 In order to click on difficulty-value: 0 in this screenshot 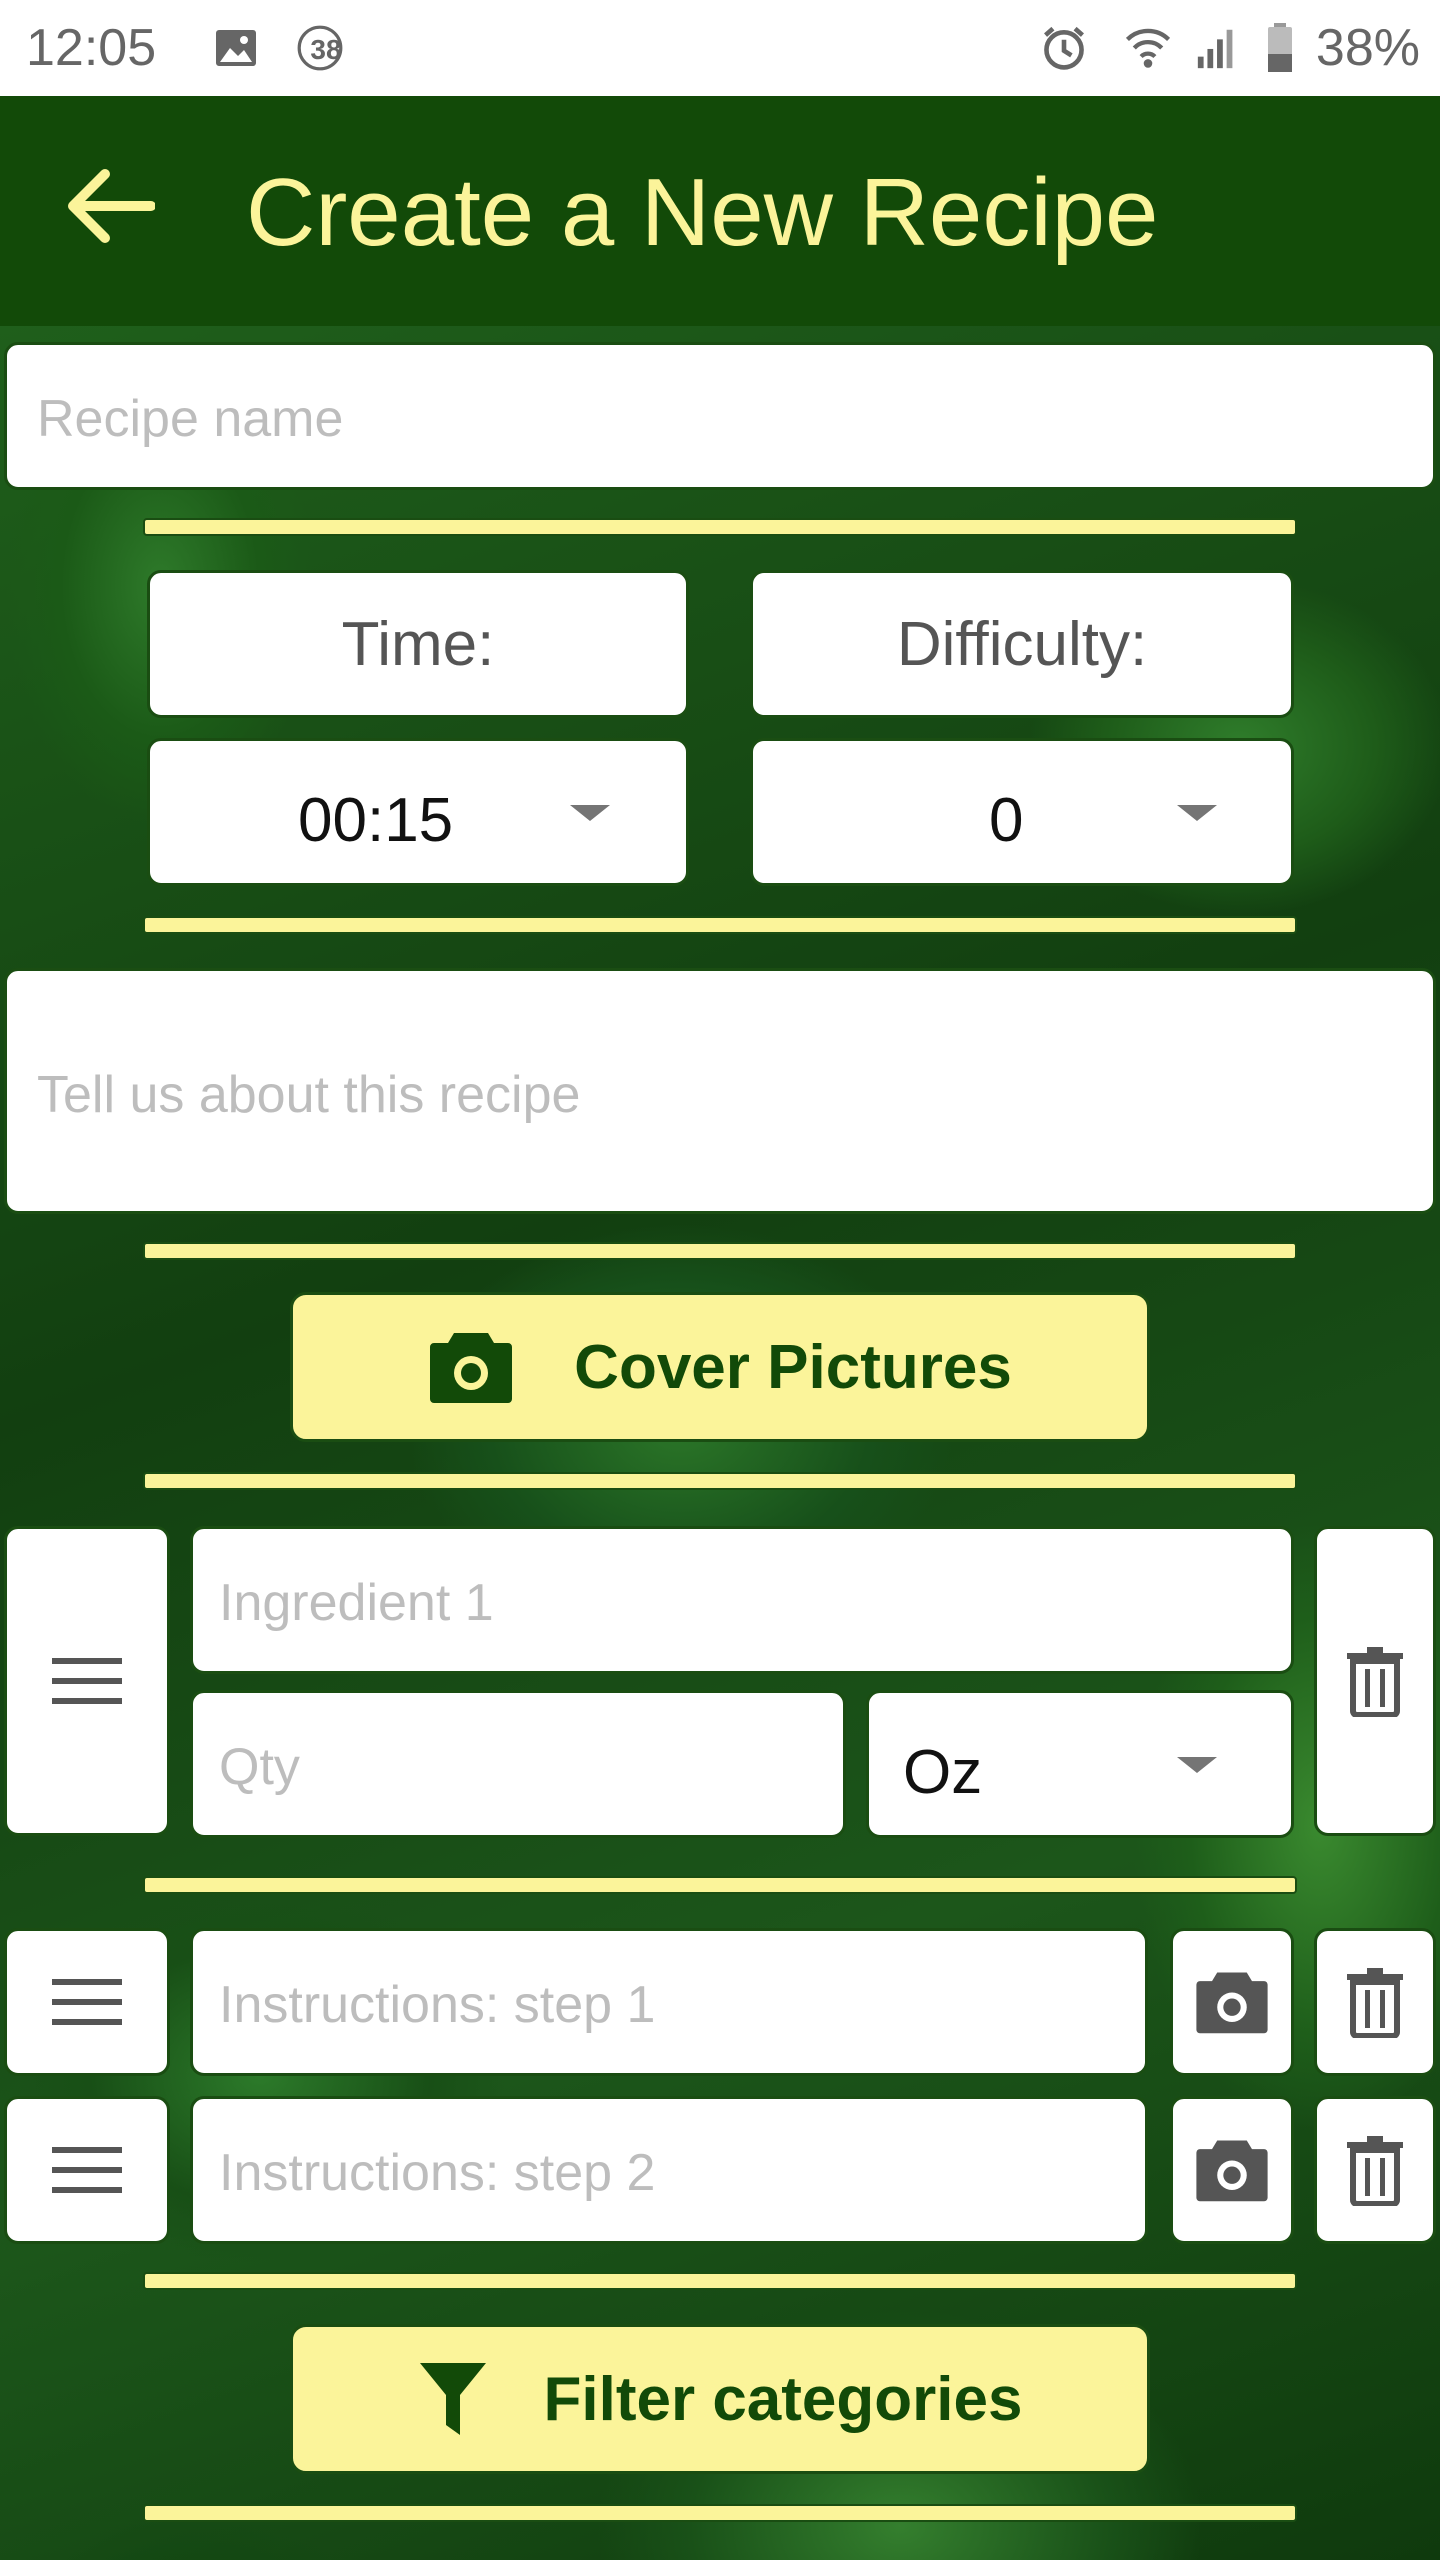, I will do `click(1006, 820)`.